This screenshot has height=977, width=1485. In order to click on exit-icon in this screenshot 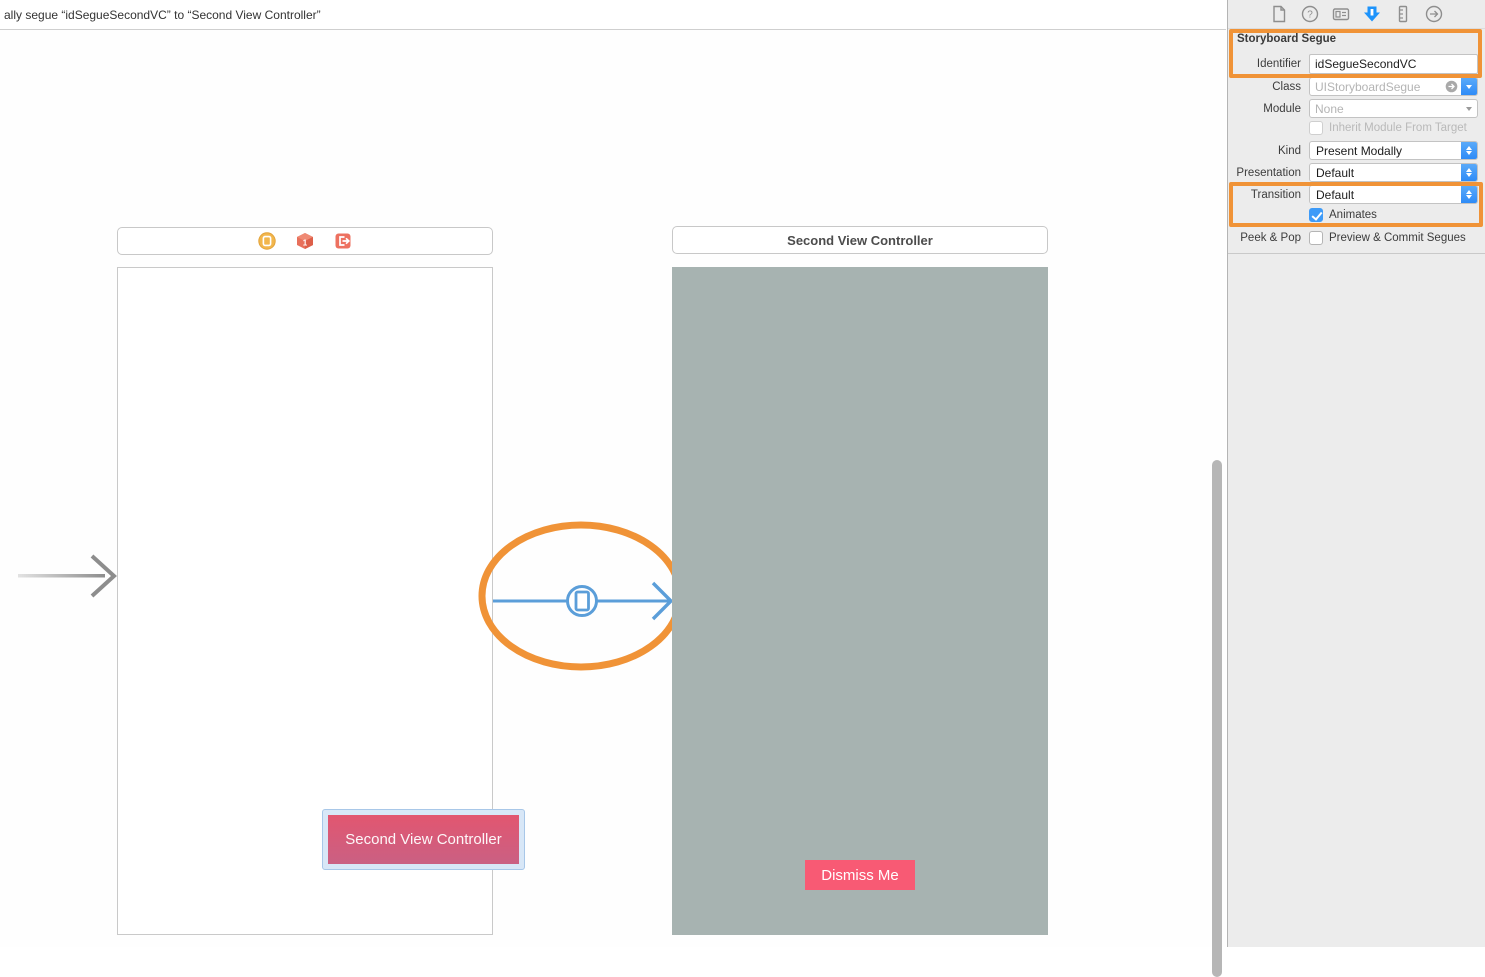, I will do `click(343, 241)`.